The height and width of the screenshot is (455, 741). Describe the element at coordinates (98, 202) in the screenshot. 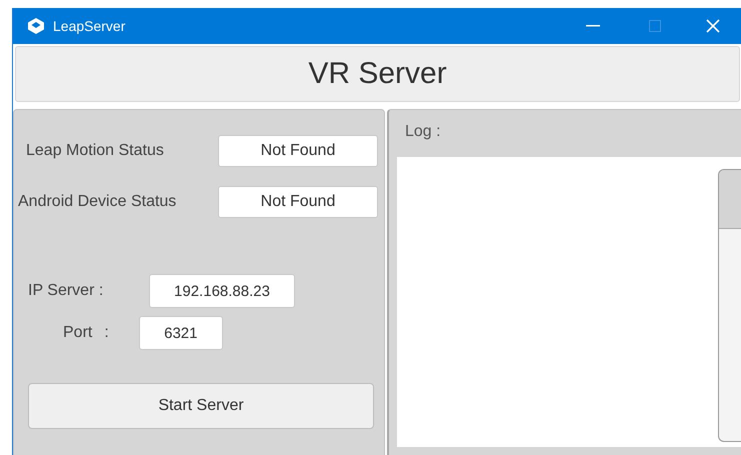

I see `status-label: Android Device Status` at that location.